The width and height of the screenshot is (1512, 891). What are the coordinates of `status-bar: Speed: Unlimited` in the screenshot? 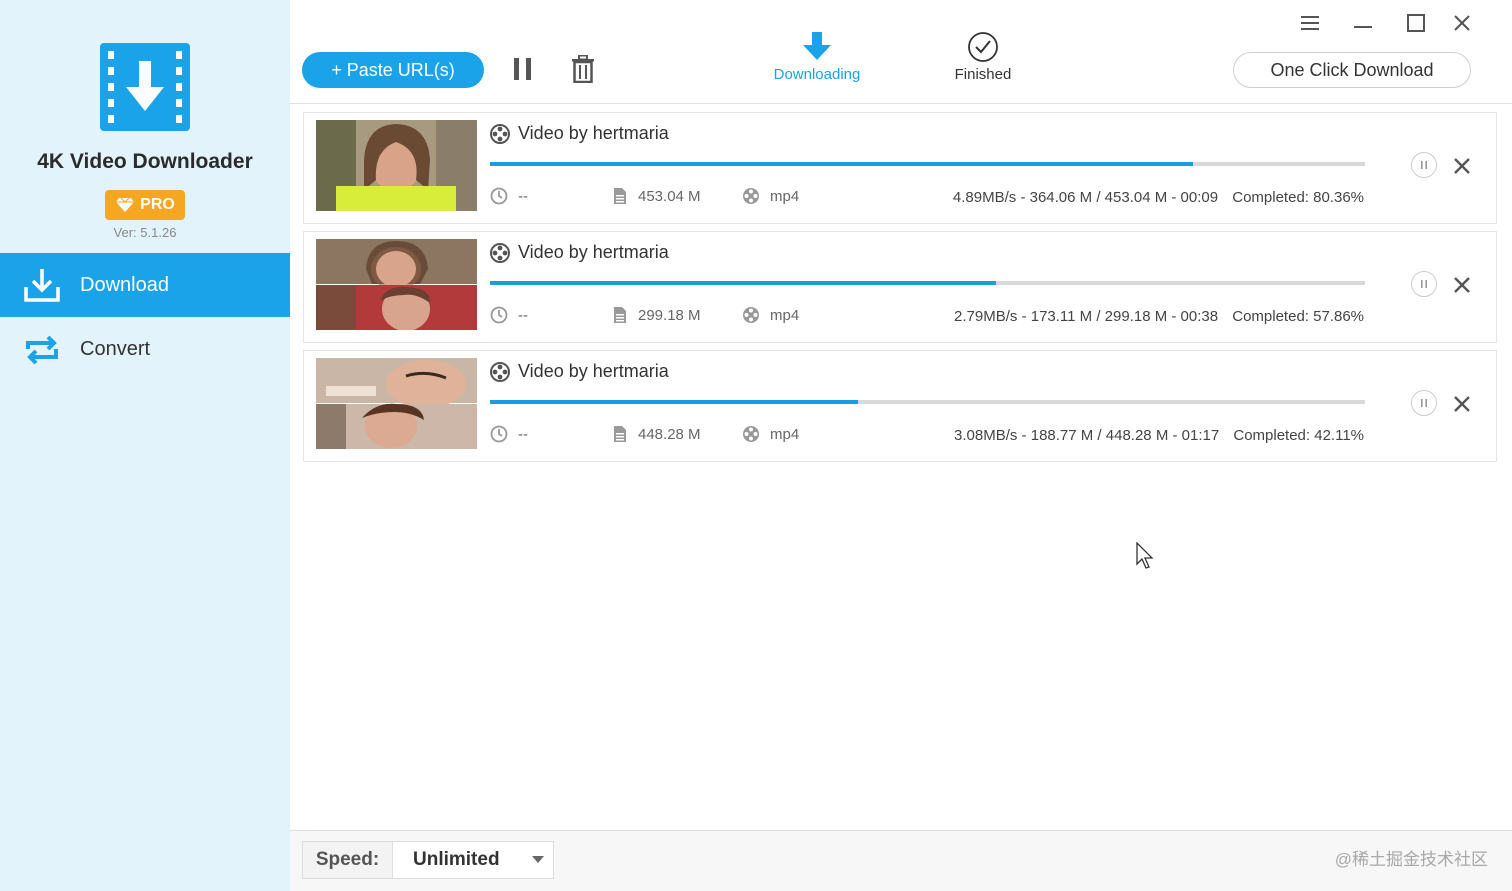 It's located at (901, 861).